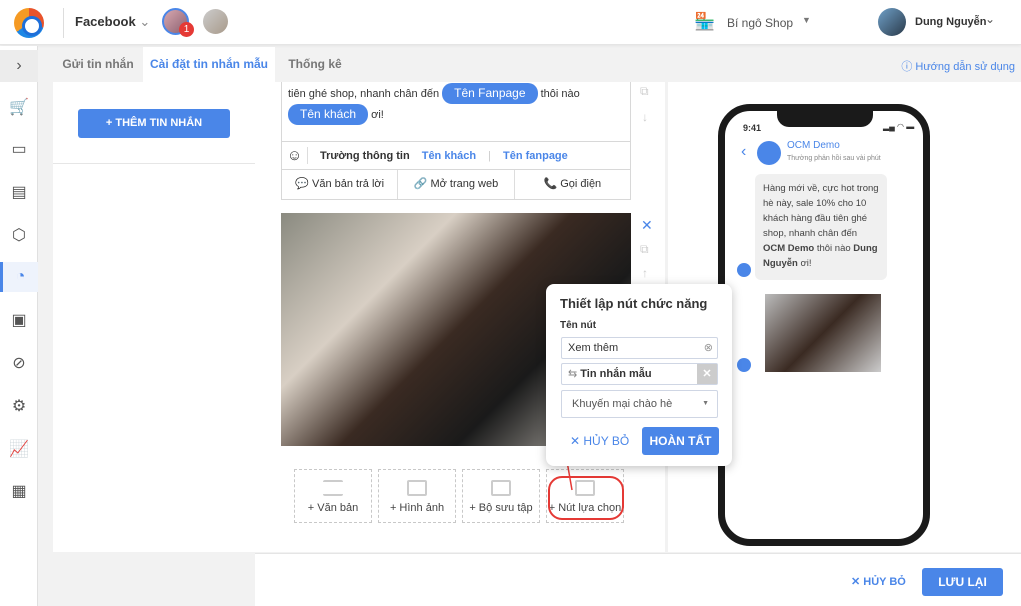 Image resolution: width=1021 pixels, height=606 pixels. Describe the element at coordinates (962, 582) in the screenshot. I see `save-button: LƯU LẠI` at that location.